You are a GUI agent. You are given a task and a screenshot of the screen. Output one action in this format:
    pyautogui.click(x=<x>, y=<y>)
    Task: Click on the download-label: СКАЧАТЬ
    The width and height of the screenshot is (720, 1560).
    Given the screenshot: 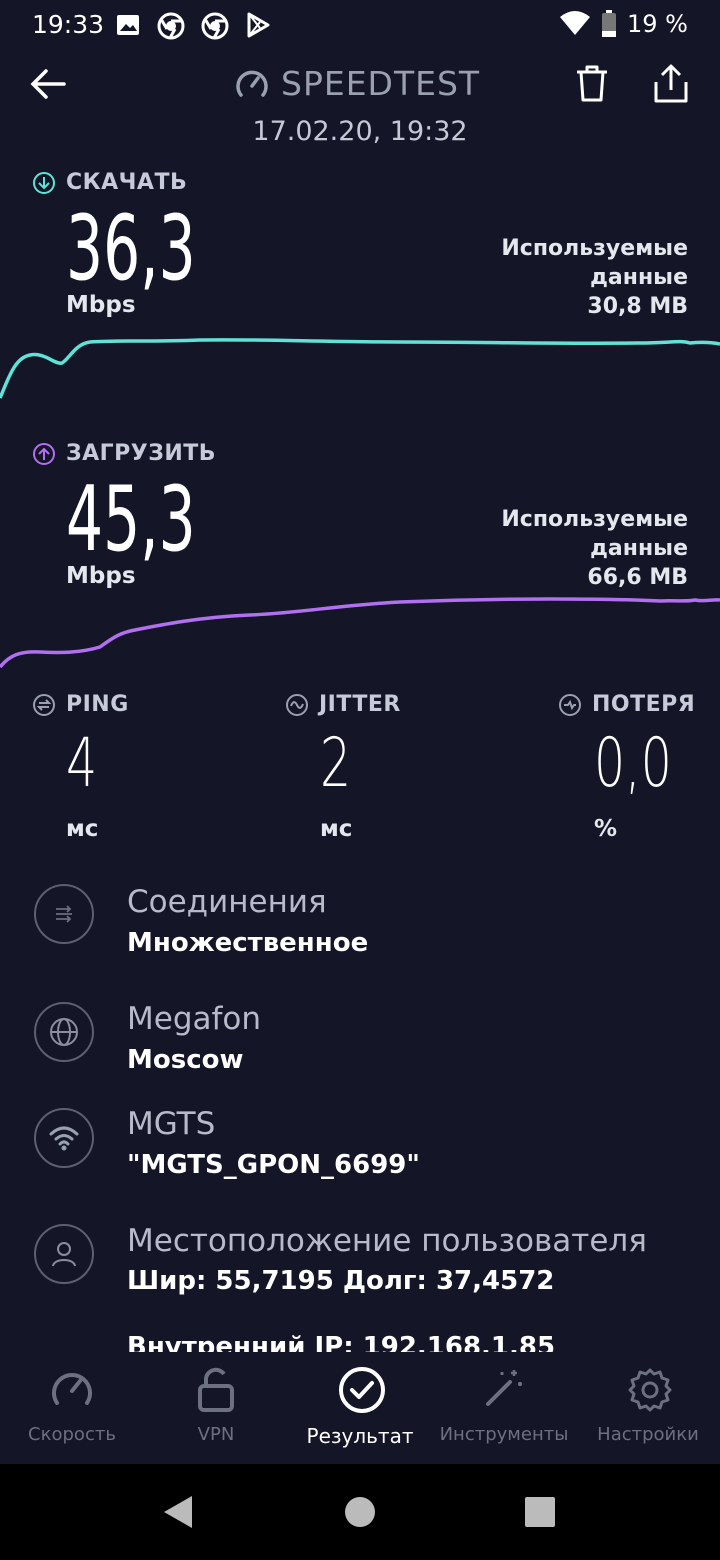 What is the action you would take?
    pyautogui.click(x=109, y=182)
    